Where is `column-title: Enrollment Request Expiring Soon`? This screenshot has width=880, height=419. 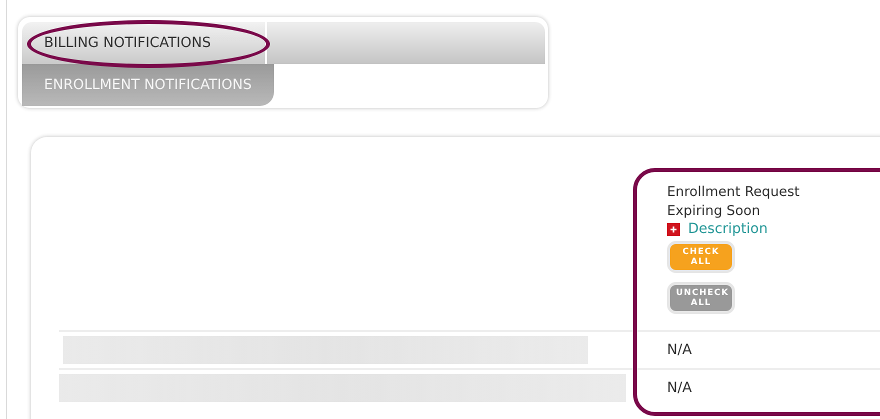
column-title: Enrollment Request Expiring Soon is located at coordinates (734, 202).